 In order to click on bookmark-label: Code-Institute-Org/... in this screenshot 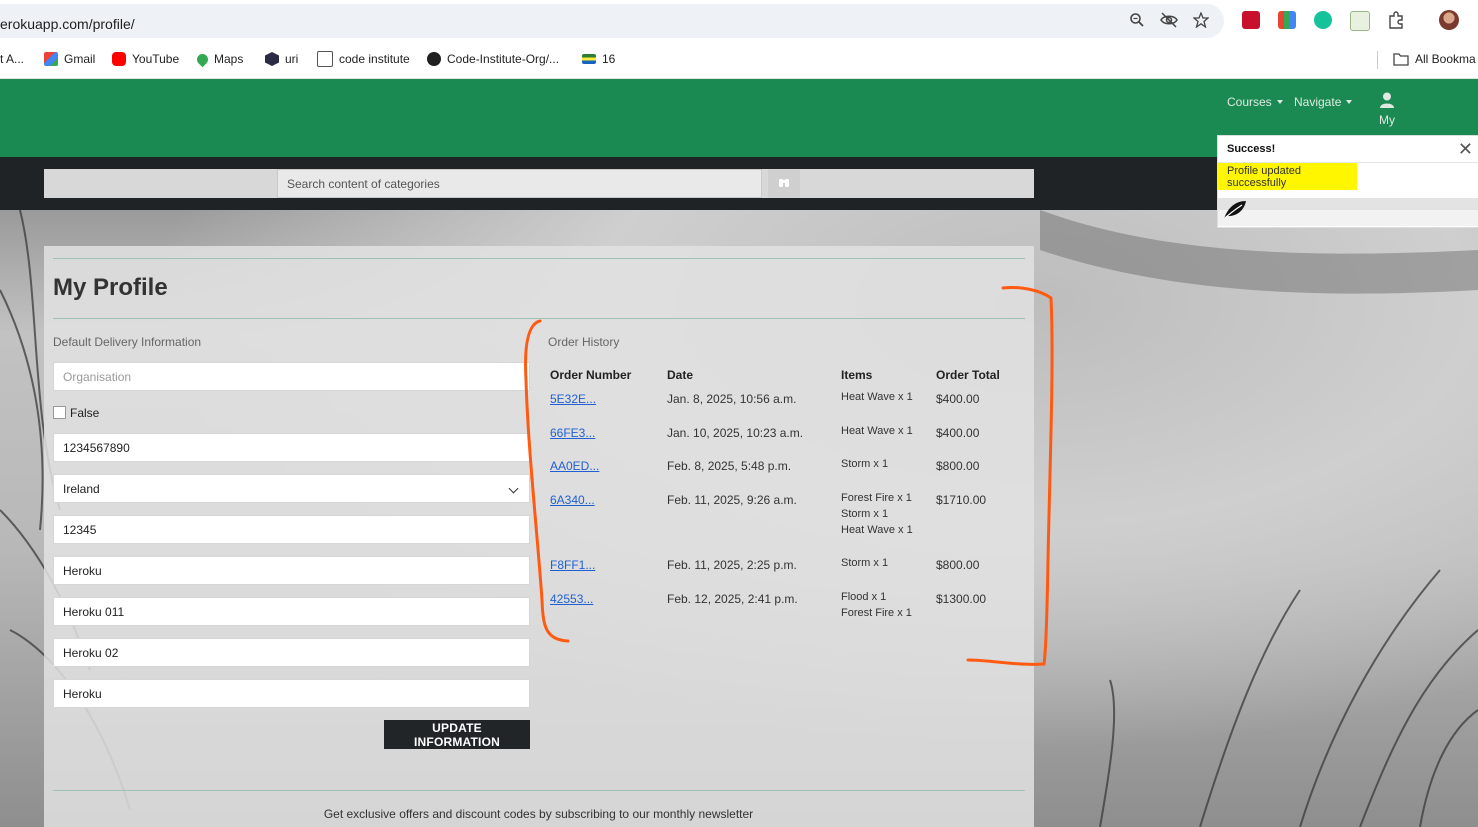, I will do `click(503, 59)`.